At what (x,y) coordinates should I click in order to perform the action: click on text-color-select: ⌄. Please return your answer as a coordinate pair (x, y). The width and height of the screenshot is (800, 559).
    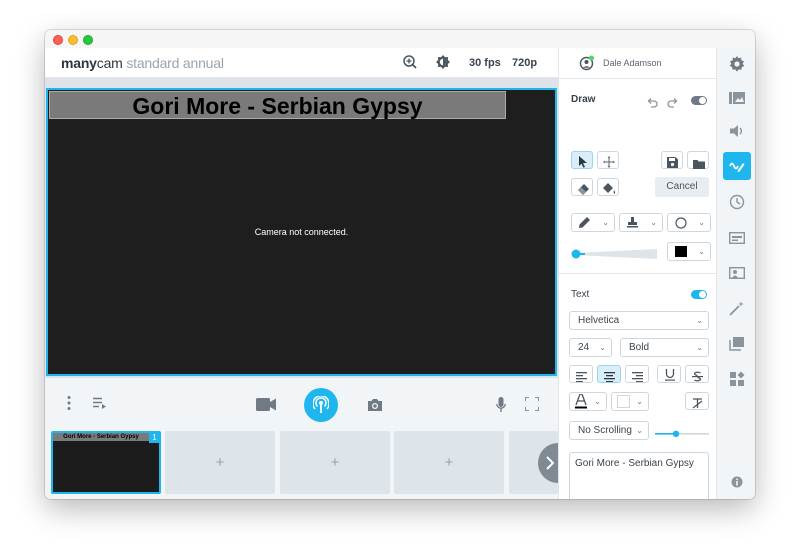
    Looking at the image, I should click on (588, 401).